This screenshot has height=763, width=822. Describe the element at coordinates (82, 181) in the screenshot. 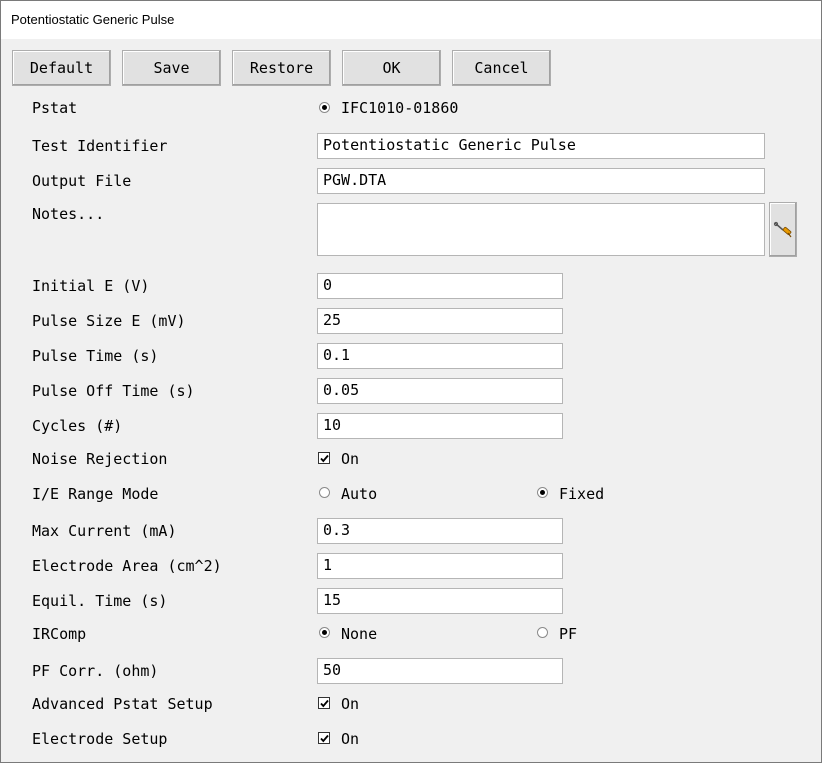

I see `output-file-label: Output File` at that location.